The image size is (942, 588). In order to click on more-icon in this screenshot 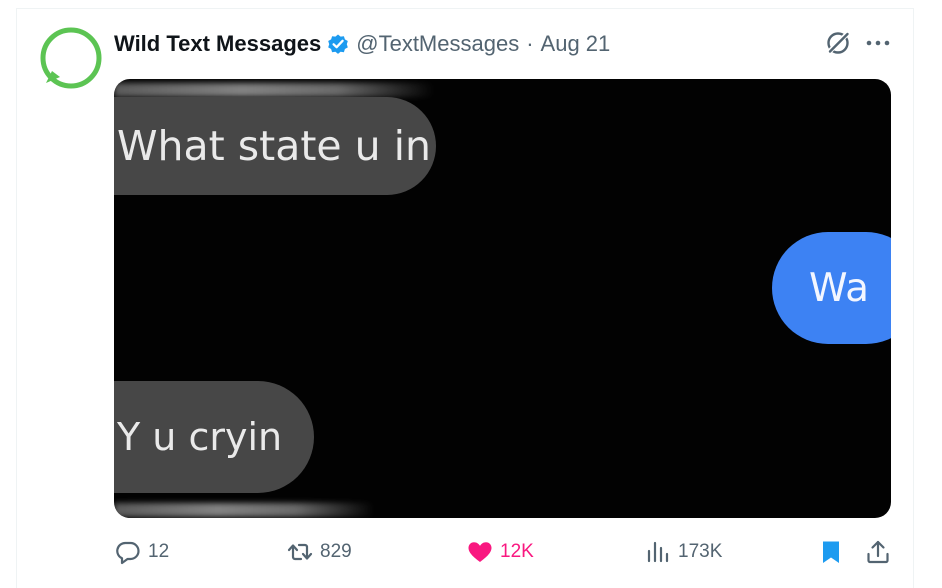, I will do `click(878, 43)`.